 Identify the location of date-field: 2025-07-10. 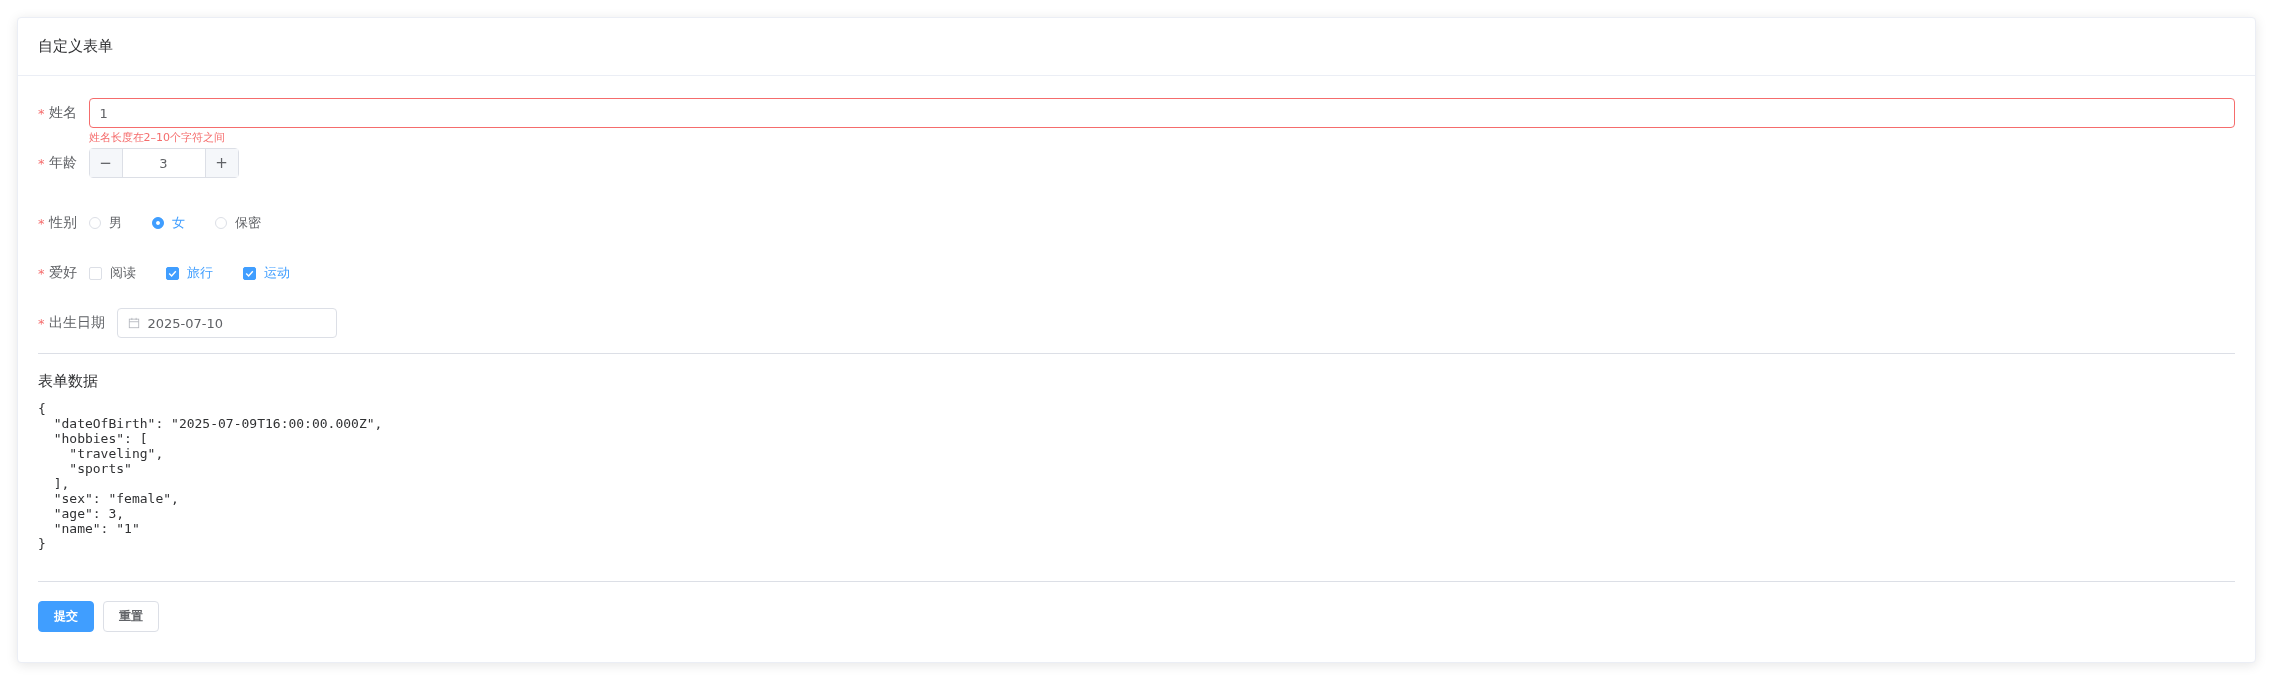
(226, 323).